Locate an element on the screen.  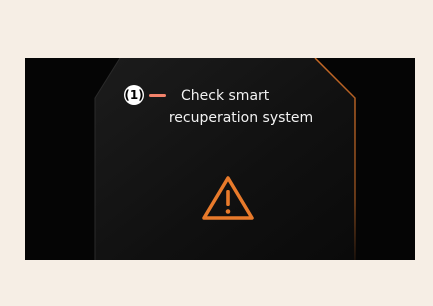
warning-triangle-icon is located at coordinates (228, 198).